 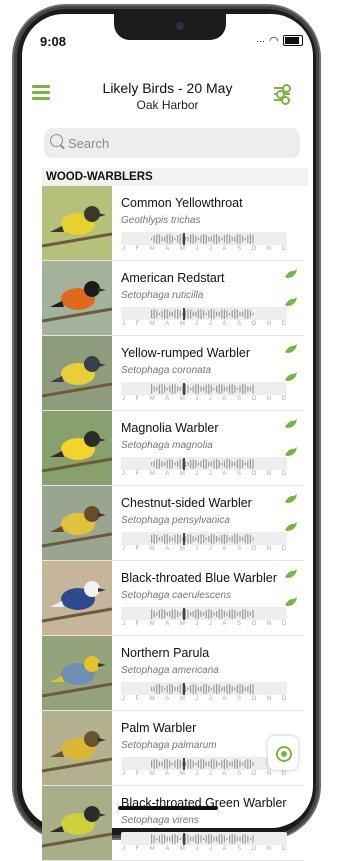 What do you see at coordinates (170, 428) in the screenshot?
I see `bird-name: Magnolia Warbler` at bounding box center [170, 428].